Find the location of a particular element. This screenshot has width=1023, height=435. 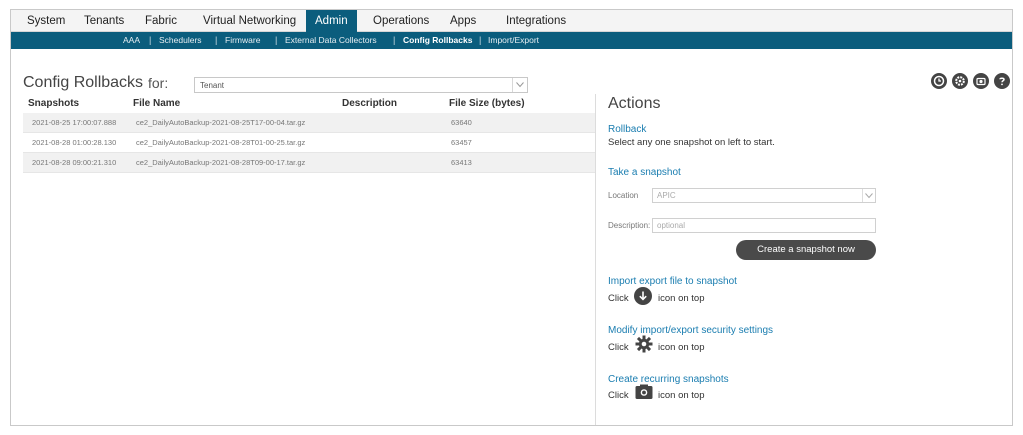

snapshot-cell: 2021-08-25 17:00:07.888 is located at coordinates (74, 122).